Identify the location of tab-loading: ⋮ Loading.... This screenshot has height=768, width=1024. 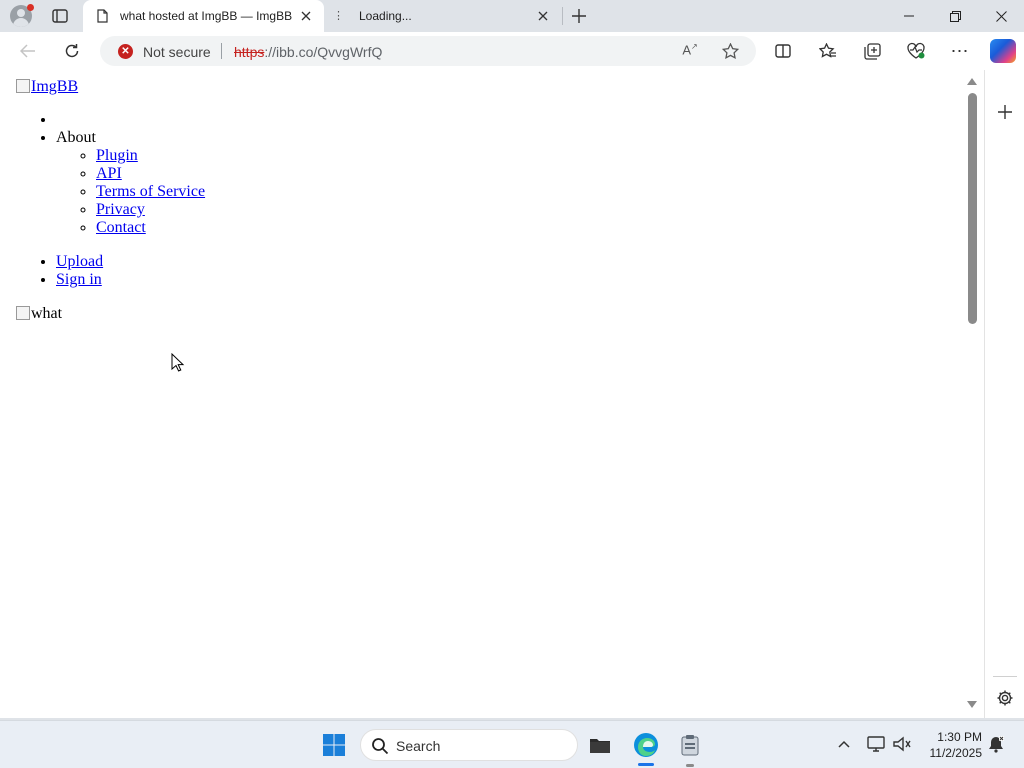
(443, 16).